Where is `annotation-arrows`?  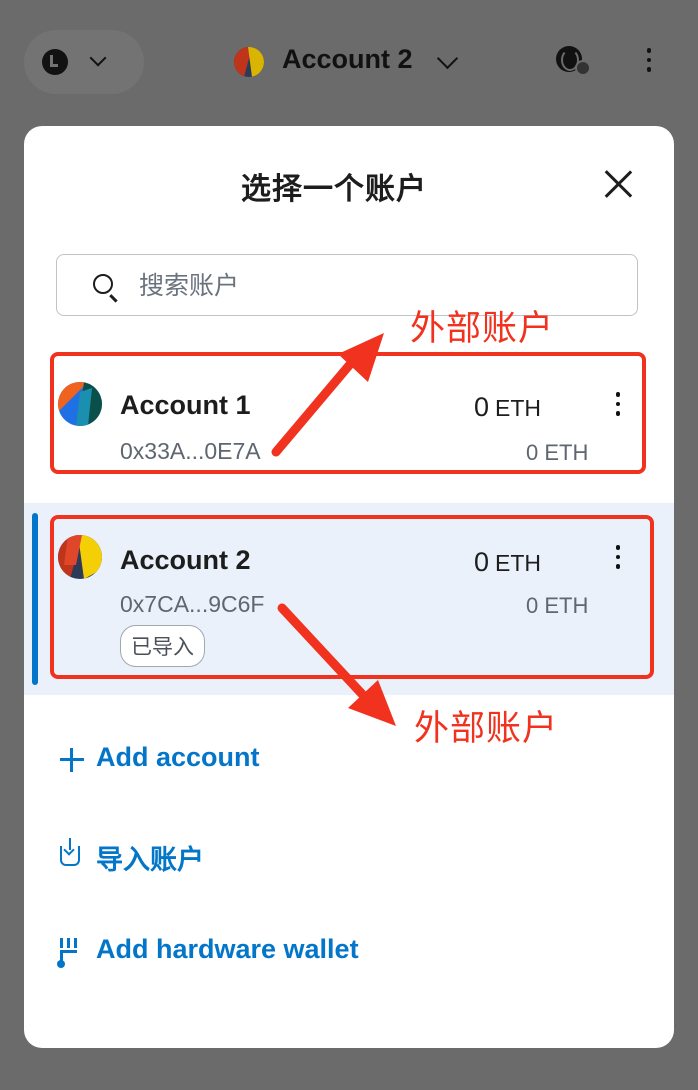 annotation-arrows is located at coordinates (333, 529).